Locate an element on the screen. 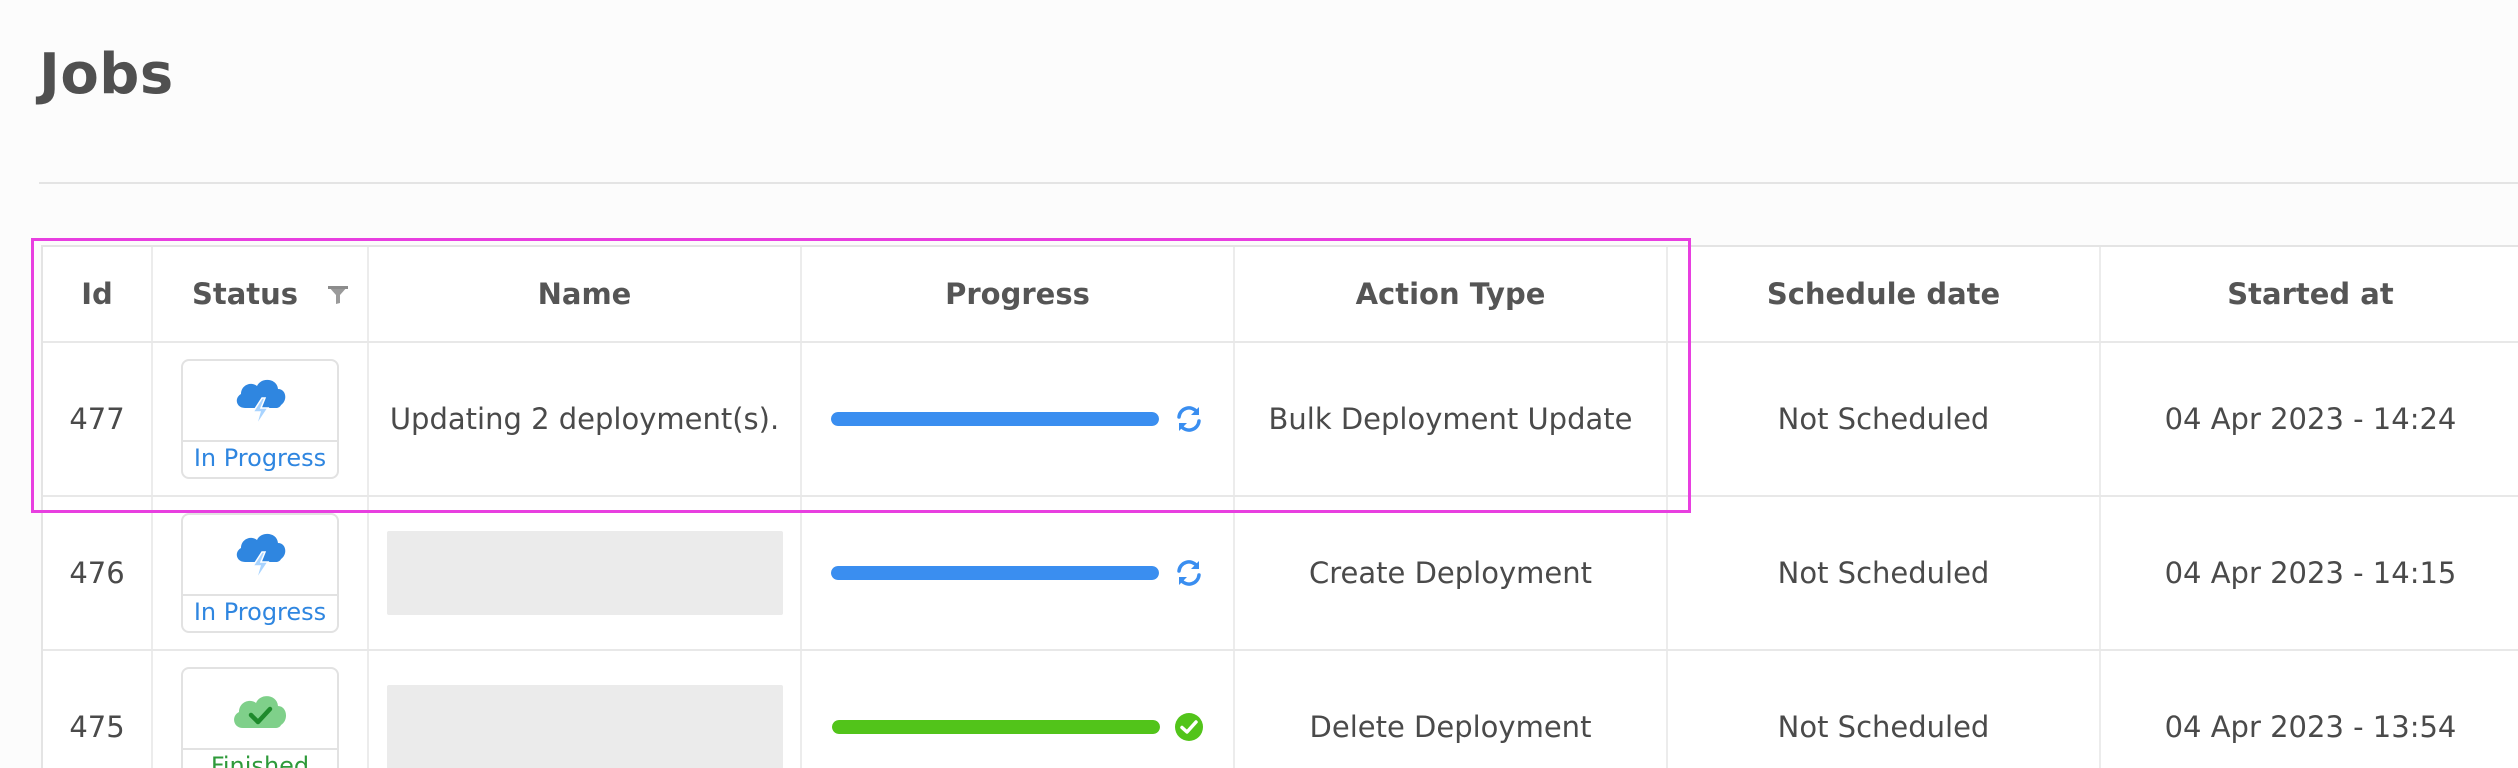 The image size is (2518, 768). column-header-action-type: Action Type is located at coordinates (1451, 294).